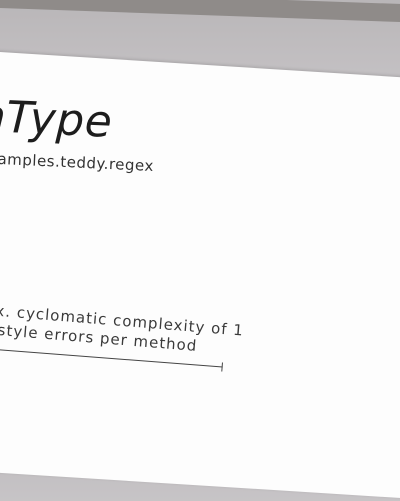  I want to click on divider-tick, so click(222, 367).